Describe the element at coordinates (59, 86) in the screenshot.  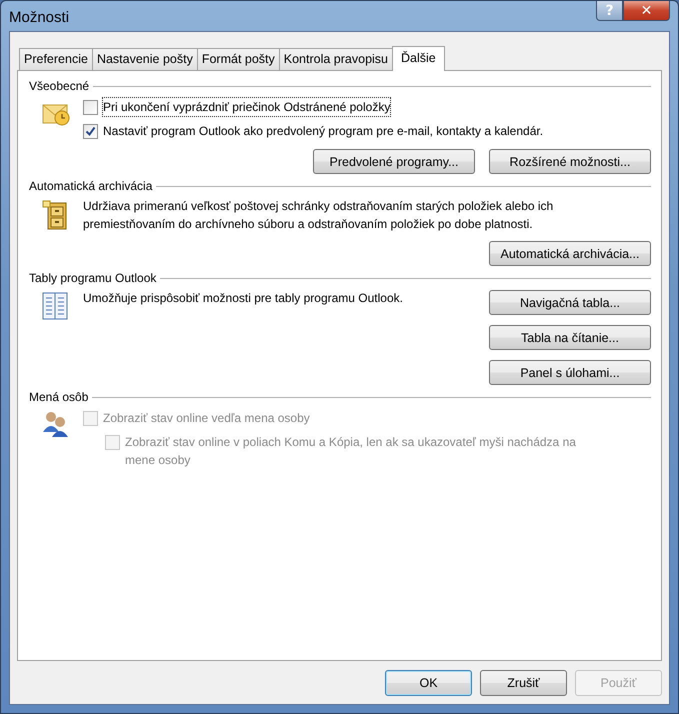
I see `section-title: Všeobecné` at that location.